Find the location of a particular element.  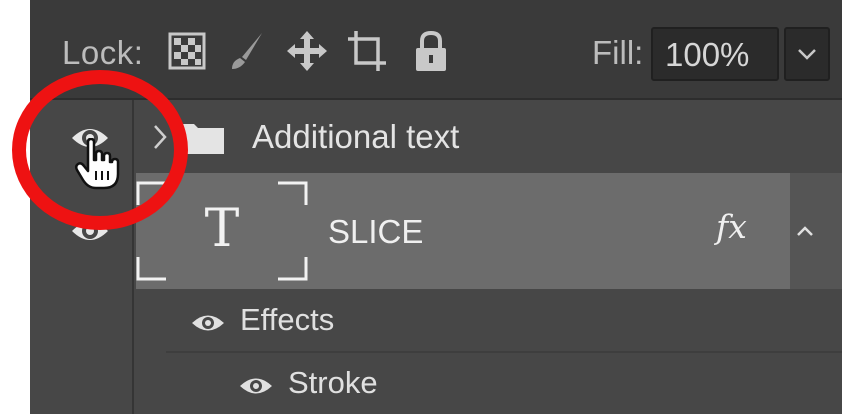

lock-artboard-icon is located at coordinates (367, 51).